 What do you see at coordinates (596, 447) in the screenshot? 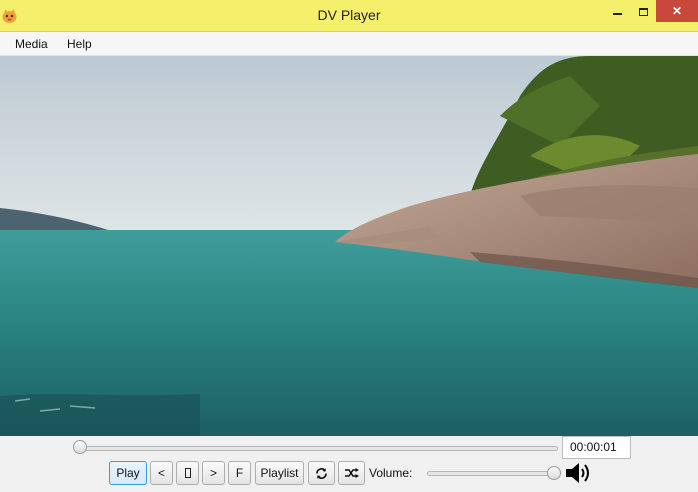
I see `time-display: 00:00:01` at bounding box center [596, 447].